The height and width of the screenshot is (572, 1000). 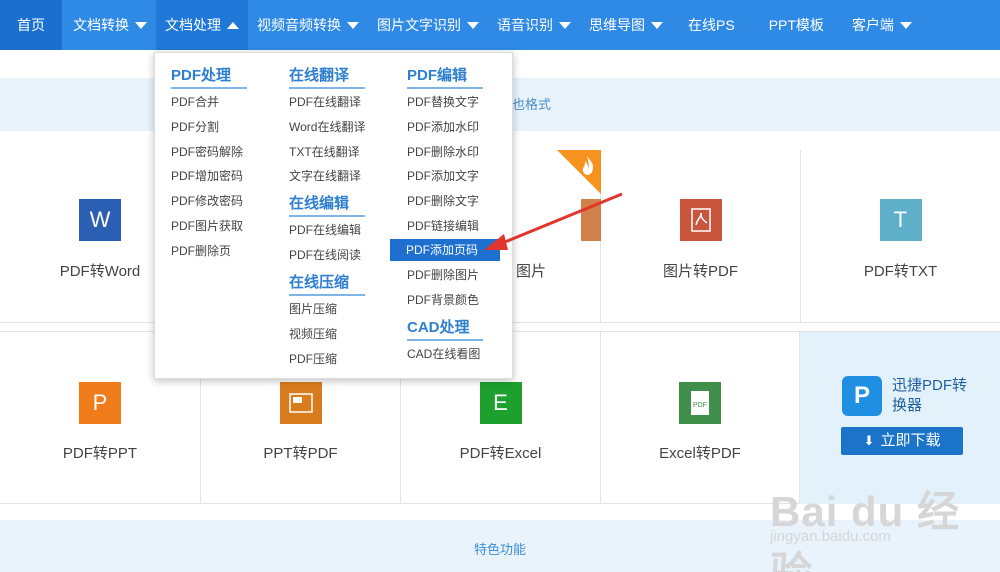 What do you see at coordinates (195, 127) in the screenshot?
I see `menu-item: PDF分割` at bounding box center [195, 127].